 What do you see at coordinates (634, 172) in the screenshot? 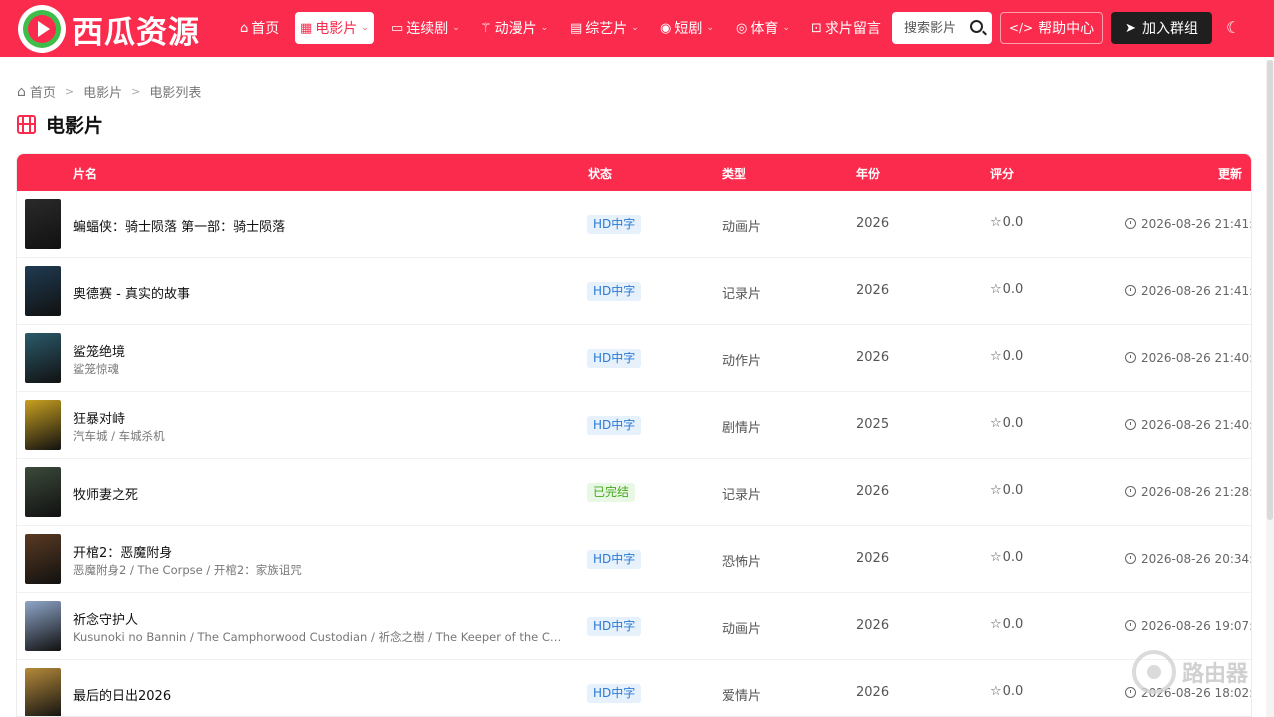
I see `table-header: 片名 状态 类型 年份 评分 更新` at bounding box center [634, 172].